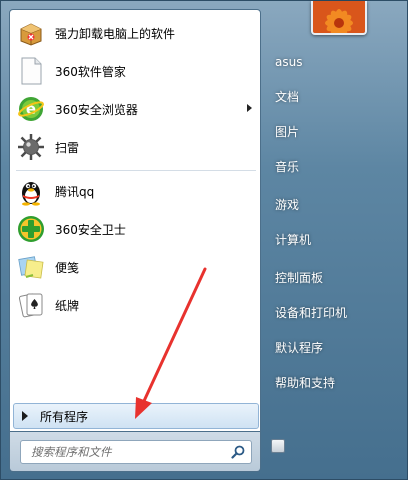  What do you see at coordinates (334, 166) in the screenshot?
I see `link-music: 音乐` at bounding box center [334, 166].